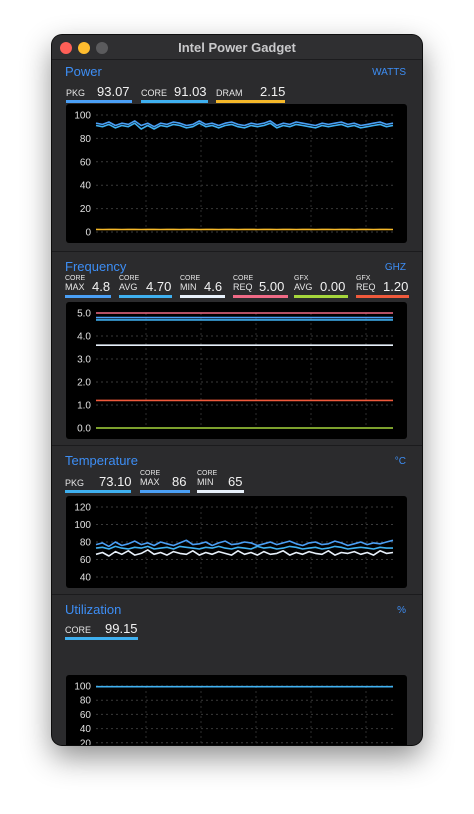 This screenshot has width=474, height=814. I want to click on metric-core-max: CORE MAX 86, so click(165, 481).